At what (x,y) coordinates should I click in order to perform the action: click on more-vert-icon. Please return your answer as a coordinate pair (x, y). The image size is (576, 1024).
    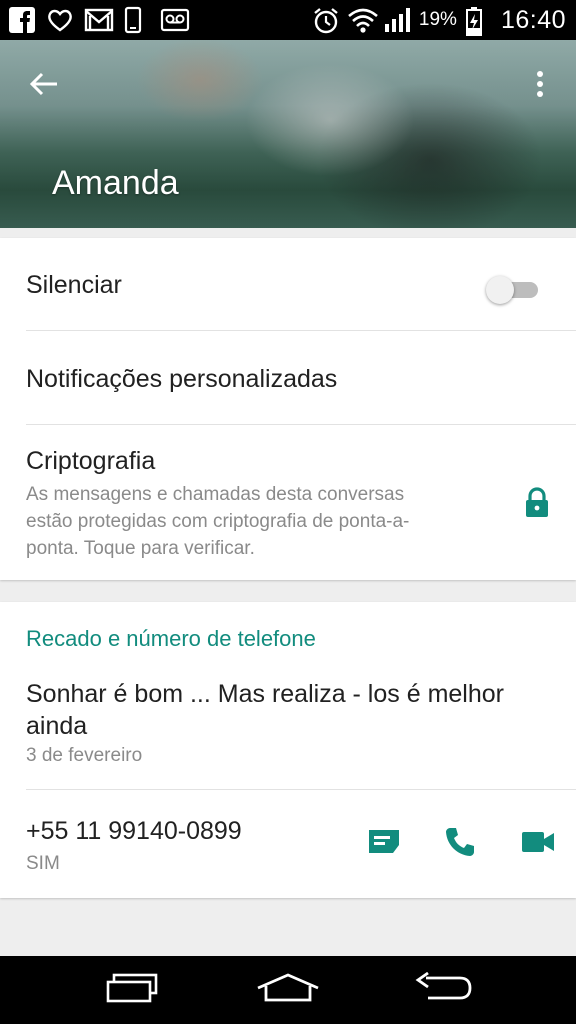
    Looking at the image, I should click on (540, 86).